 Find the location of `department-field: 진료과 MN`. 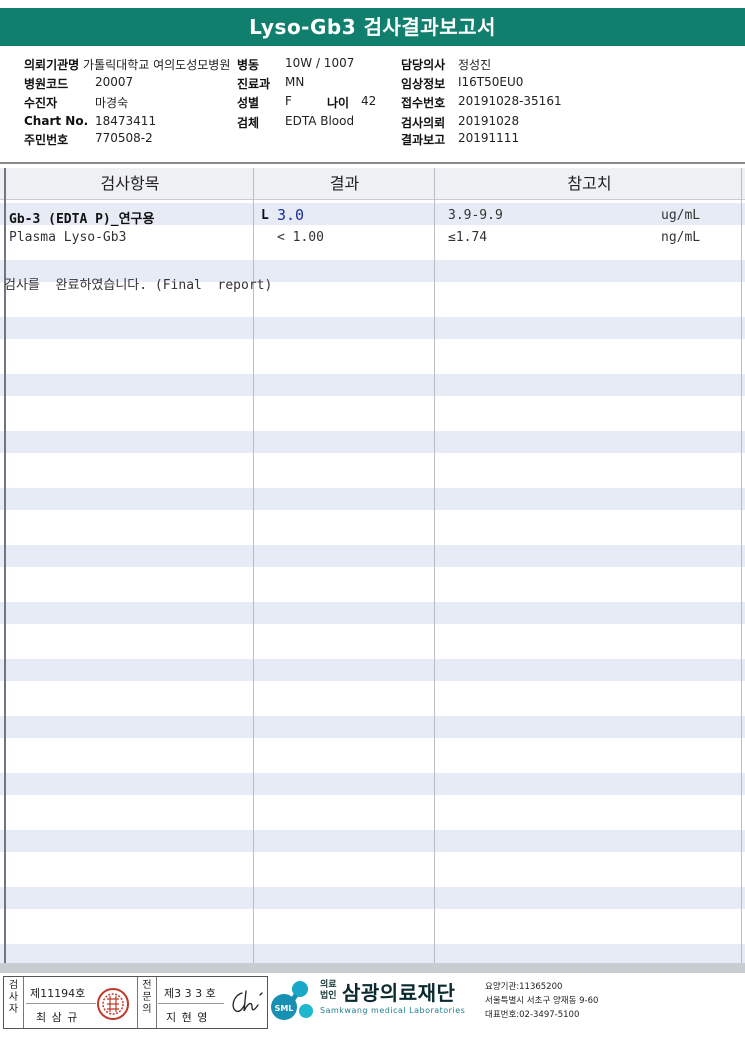

department-field: 진료과 MN is located at coordinates (270, 83).